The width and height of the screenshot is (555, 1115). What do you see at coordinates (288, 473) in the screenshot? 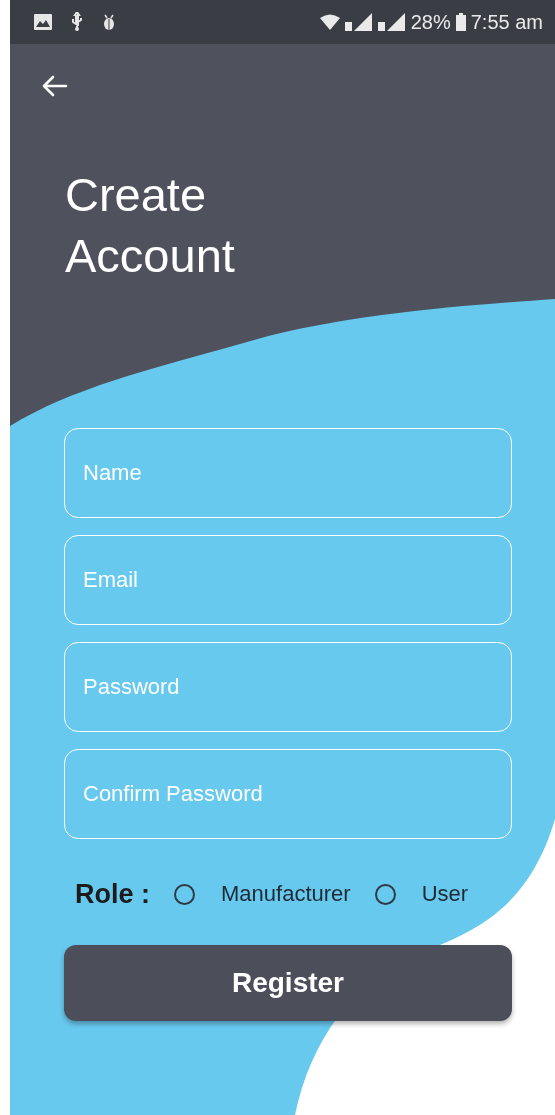
I see `input-field: Name` at bounding box center [288, 473].